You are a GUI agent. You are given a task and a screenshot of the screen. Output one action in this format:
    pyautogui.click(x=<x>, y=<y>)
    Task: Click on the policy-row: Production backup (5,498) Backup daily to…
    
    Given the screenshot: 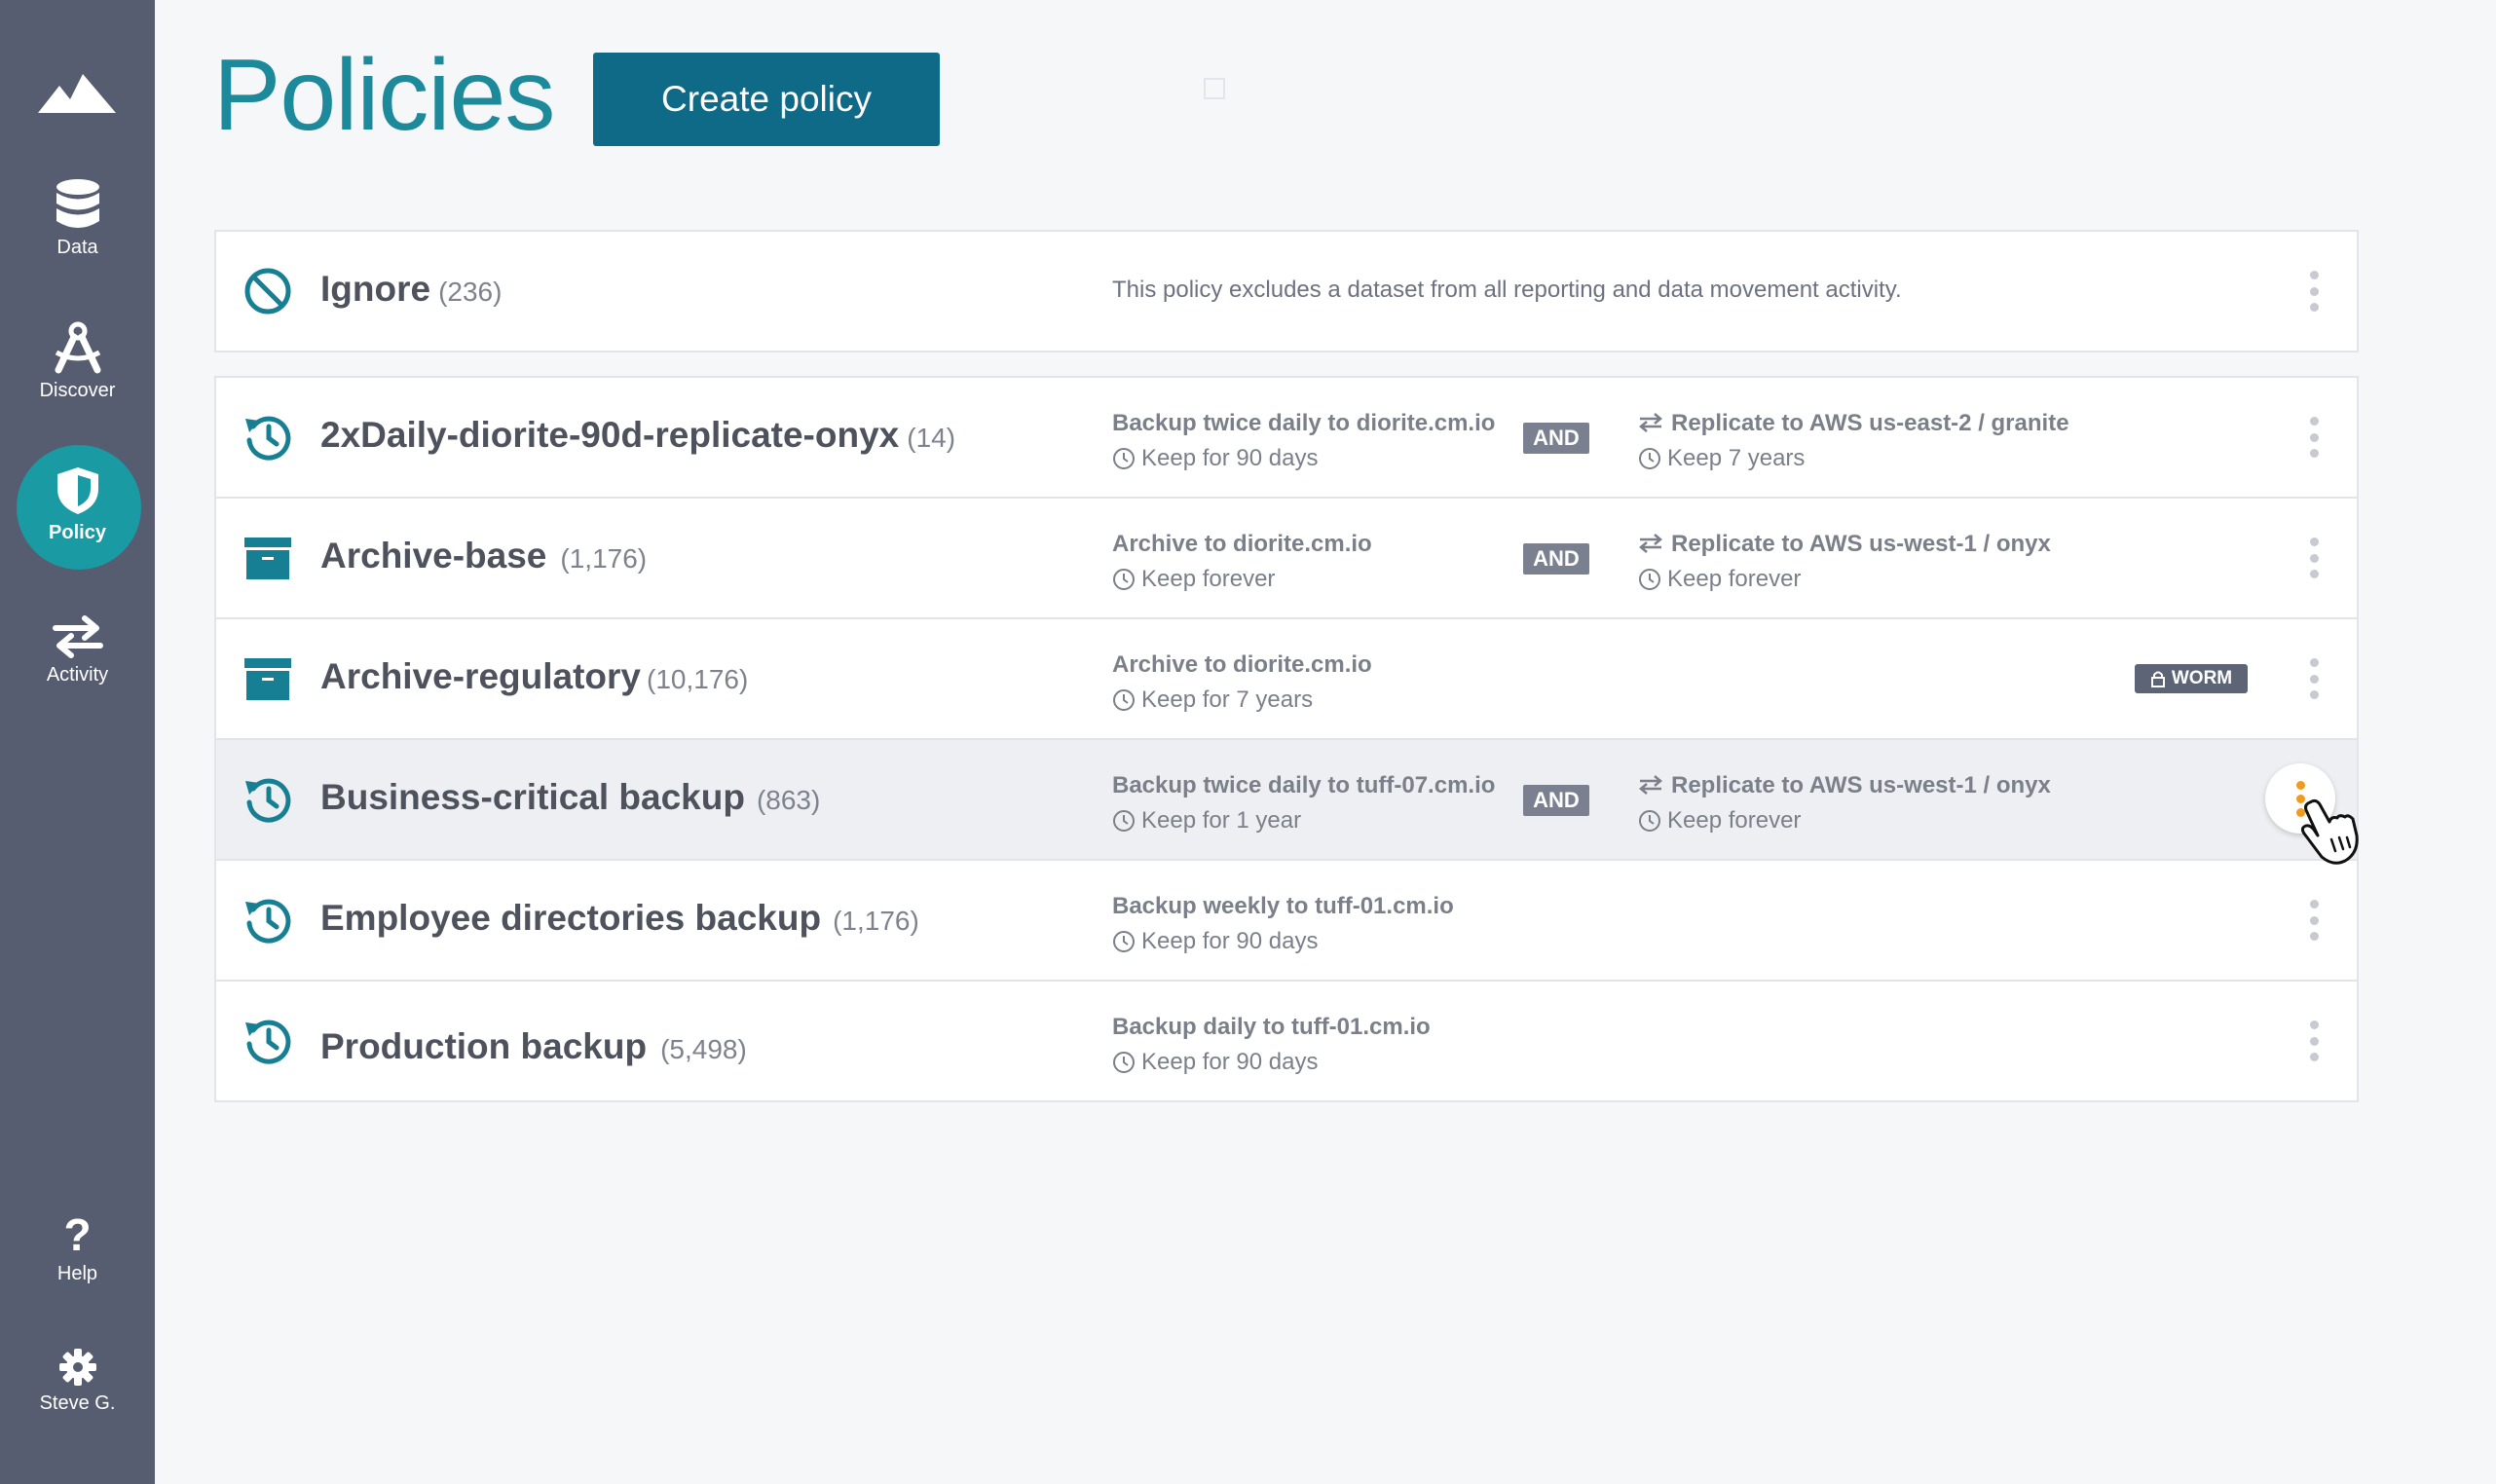 What is the action you would take?
    pyautogui.click(x=1286, y=1041)
    